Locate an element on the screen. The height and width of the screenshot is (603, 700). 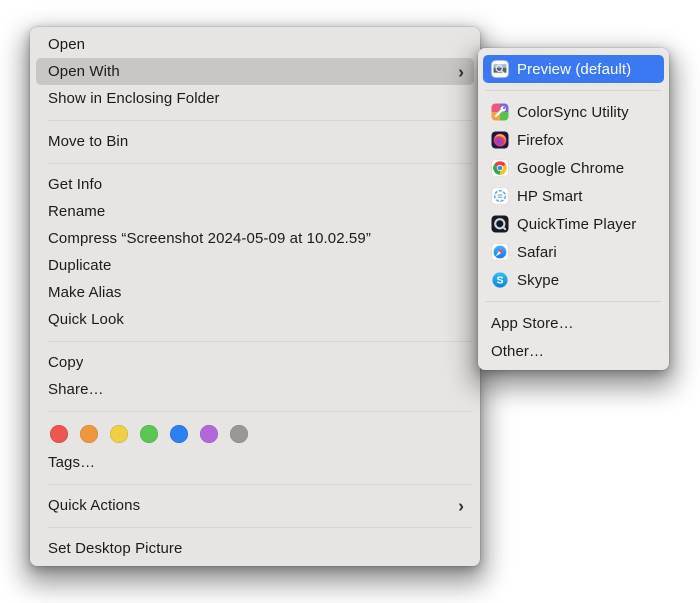
menu-item-label: Skype is located at coordinates (538, 280).